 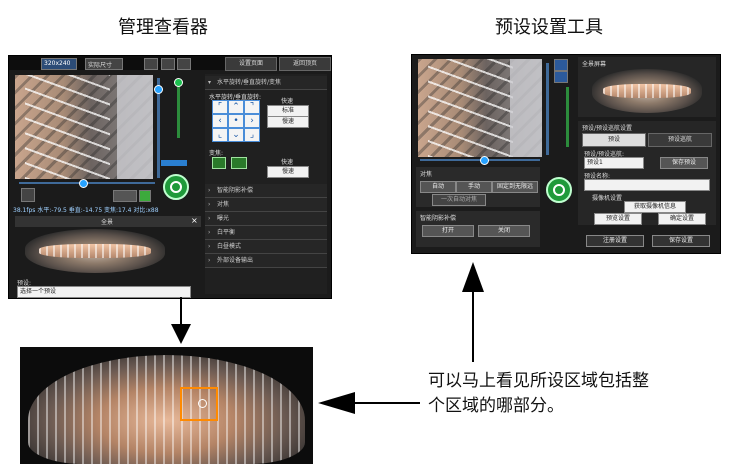 I want to click on preview-settings-button: 预览设置, so click(x=618, y=219).